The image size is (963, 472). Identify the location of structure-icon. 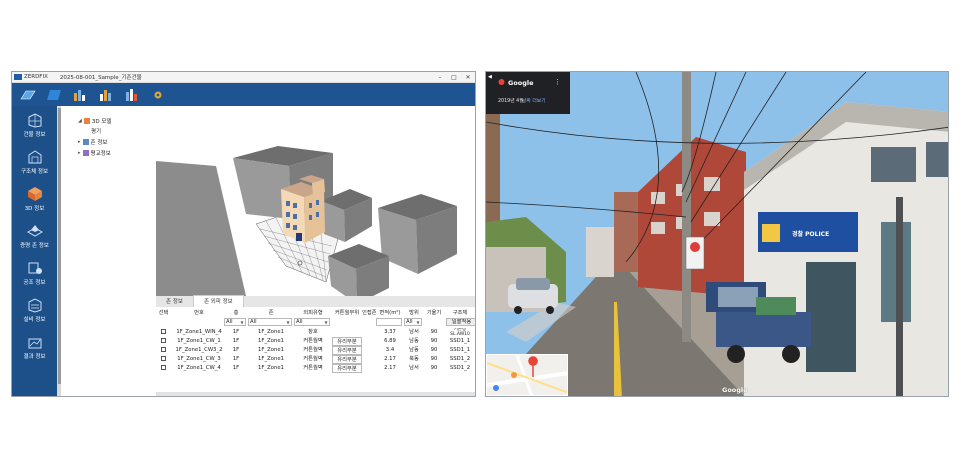
(34, 156).